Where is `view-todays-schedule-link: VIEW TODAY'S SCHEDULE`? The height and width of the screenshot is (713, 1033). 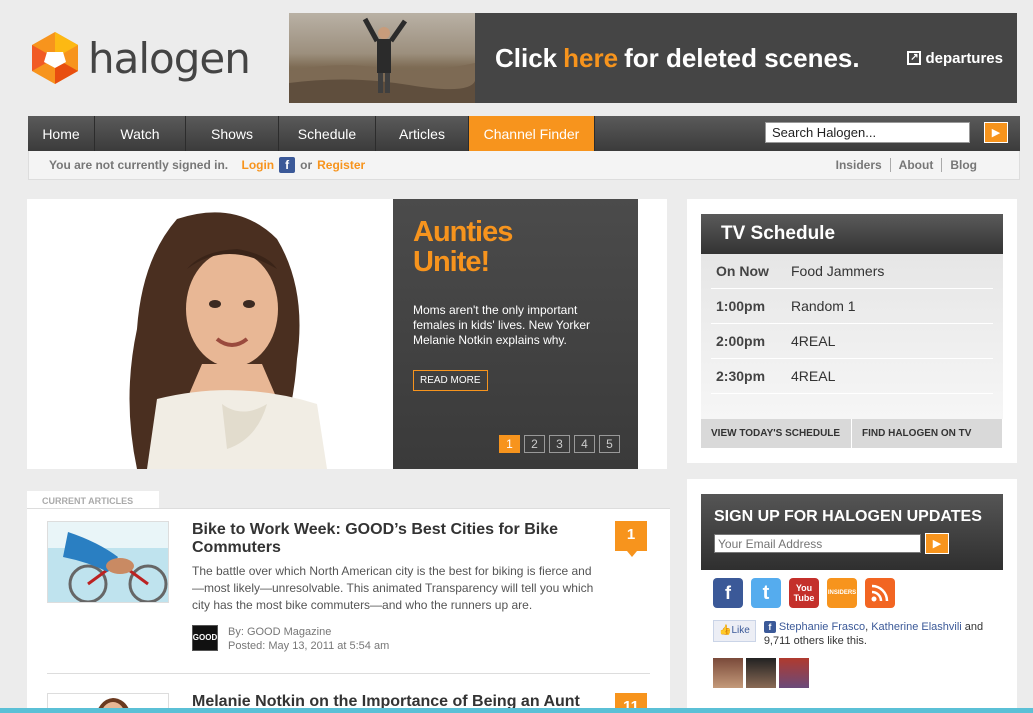
view-todays-schedule-link: VIEW TODAY'S SCHEDULE is located at coordinates (776, 433).